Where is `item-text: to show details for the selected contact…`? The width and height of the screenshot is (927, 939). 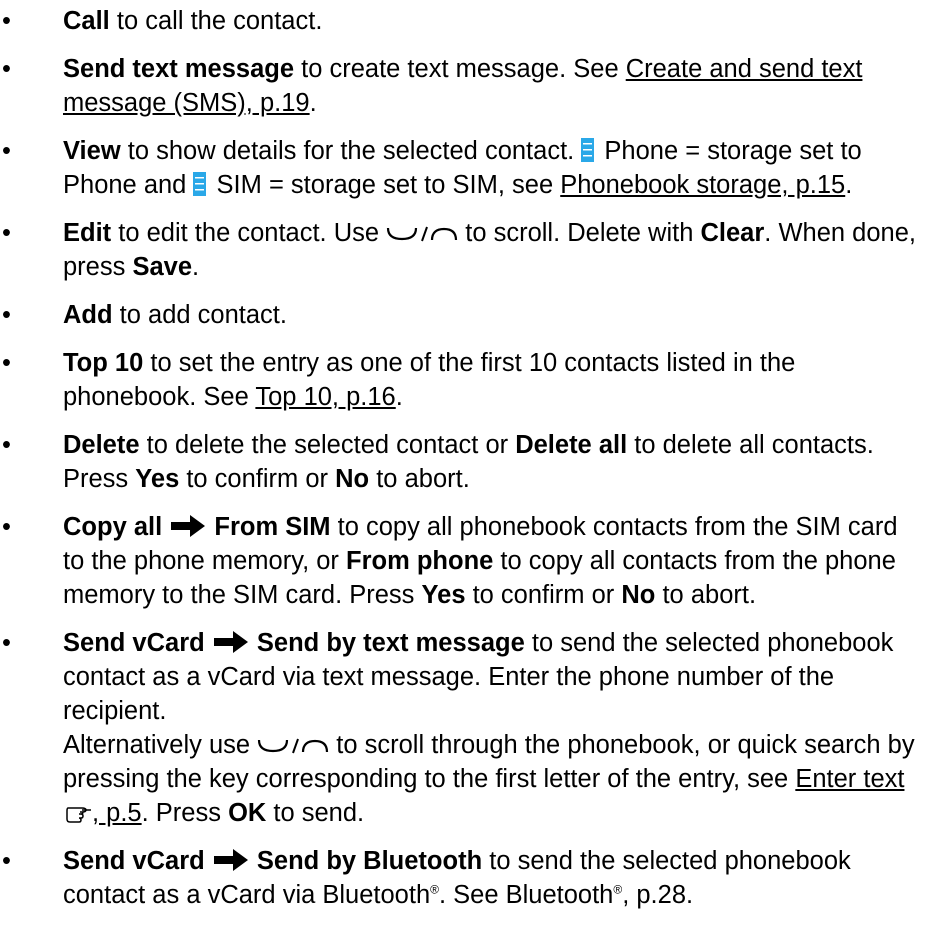 item-text: to show details for the selected contact… is located at coordinates (351, 151).